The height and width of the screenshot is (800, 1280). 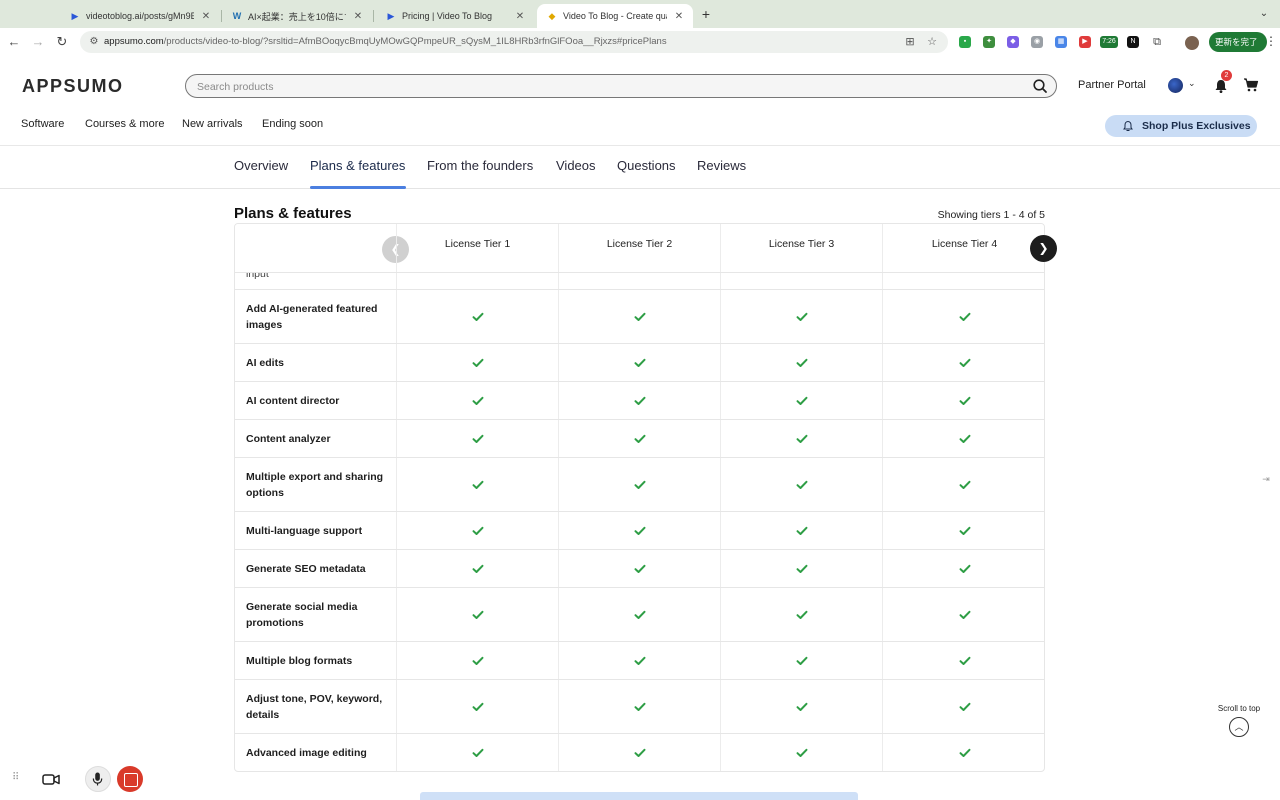 What do you see at coordinates (721, 165) in the screenshot?
I see `tab-reviews: Reviews` at bounding box center [721, 165].